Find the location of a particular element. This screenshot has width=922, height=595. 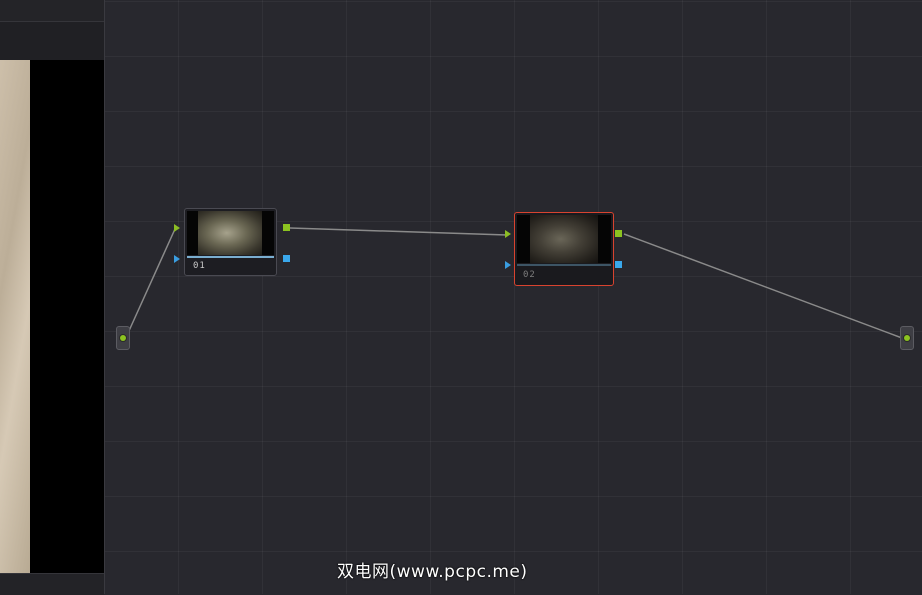

viewer-footer is located at coordinates (52, 584).